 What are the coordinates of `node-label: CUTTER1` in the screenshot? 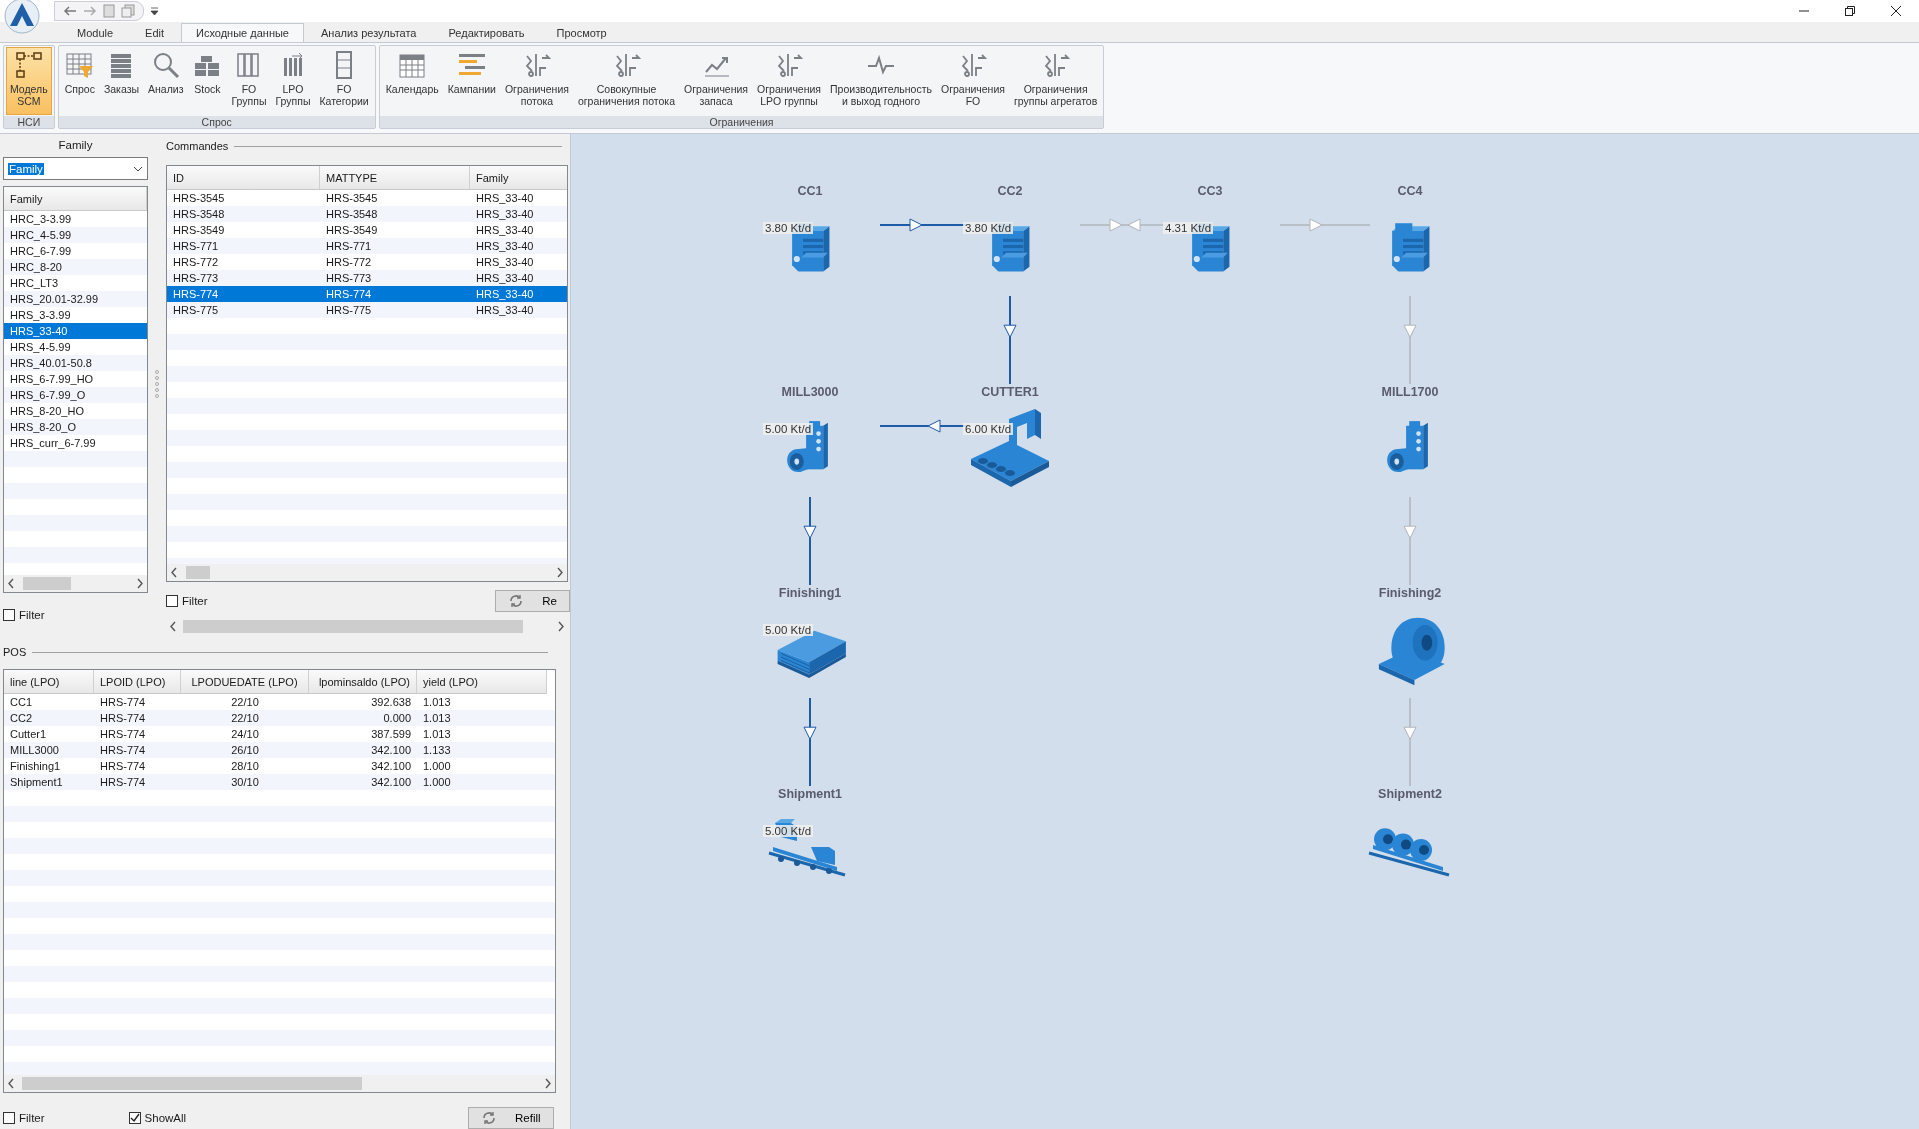 It's located at (1010, 393).